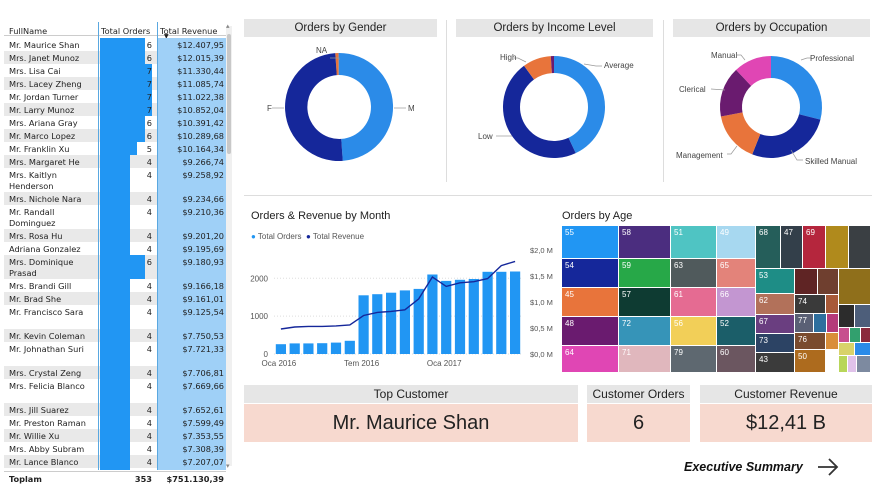 The width and height of the screenshot is (877, 486). Describe the element at coordinates (229, 94) in the screenshot. I see `scrollbar-thumb` at that location.